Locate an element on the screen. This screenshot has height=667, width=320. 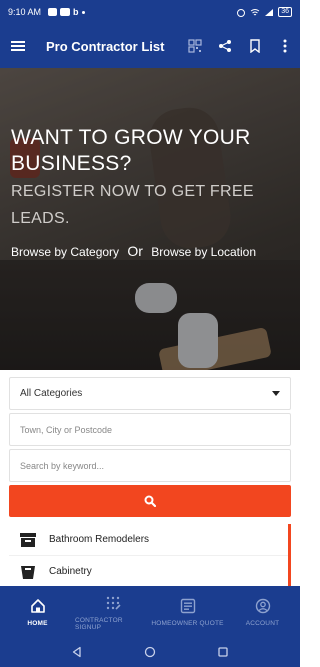
share-icon is located at coordinates (225, 46).